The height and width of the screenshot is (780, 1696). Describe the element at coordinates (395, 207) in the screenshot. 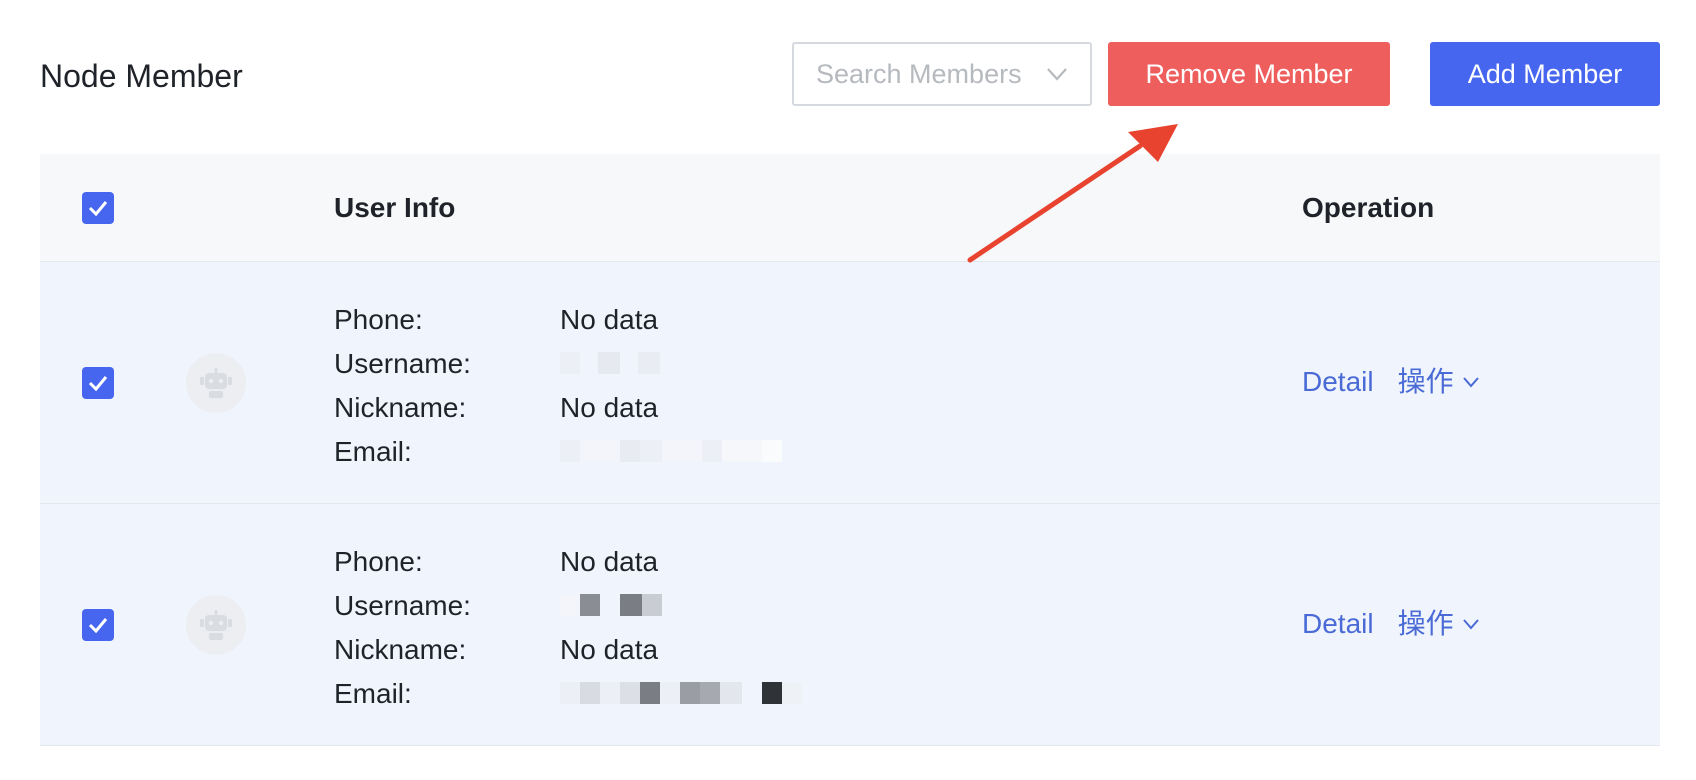

I see `column-header-user-info: User Info` at that location.